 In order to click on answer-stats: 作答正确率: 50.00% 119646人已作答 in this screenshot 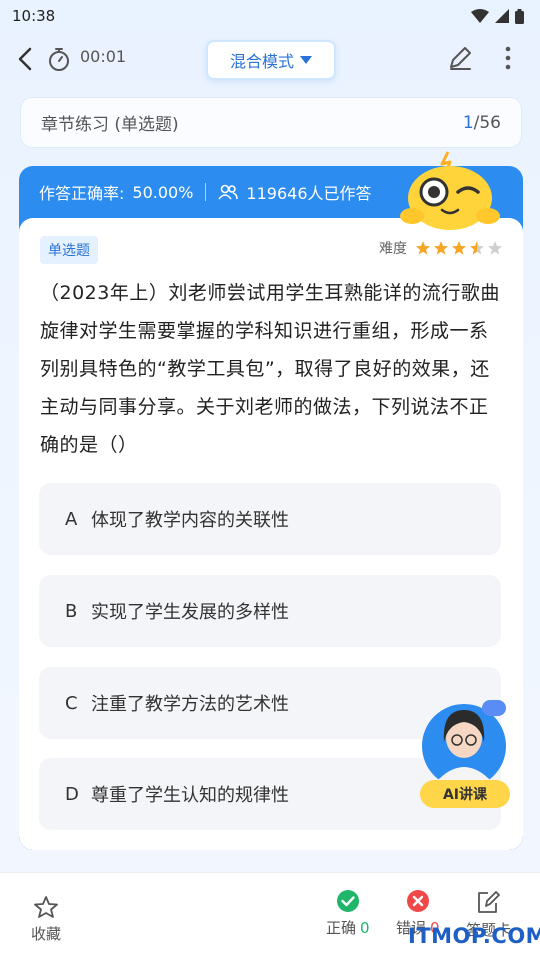, I will do `click(205, 192)`.